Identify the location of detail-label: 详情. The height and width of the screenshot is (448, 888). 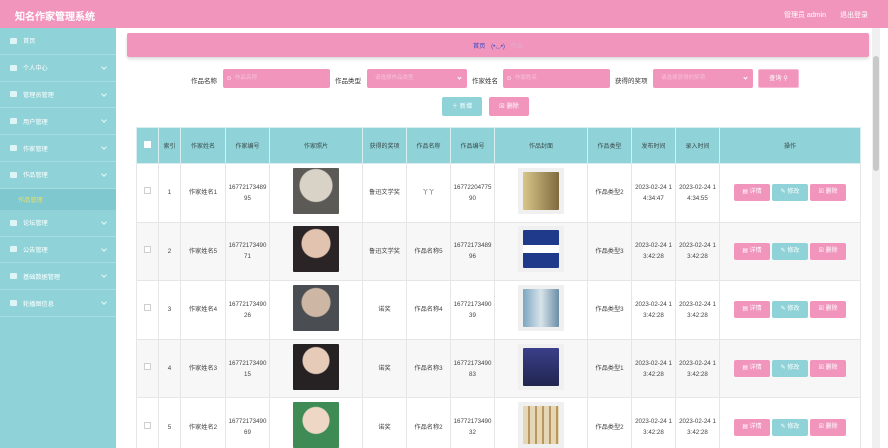
(755, 250).